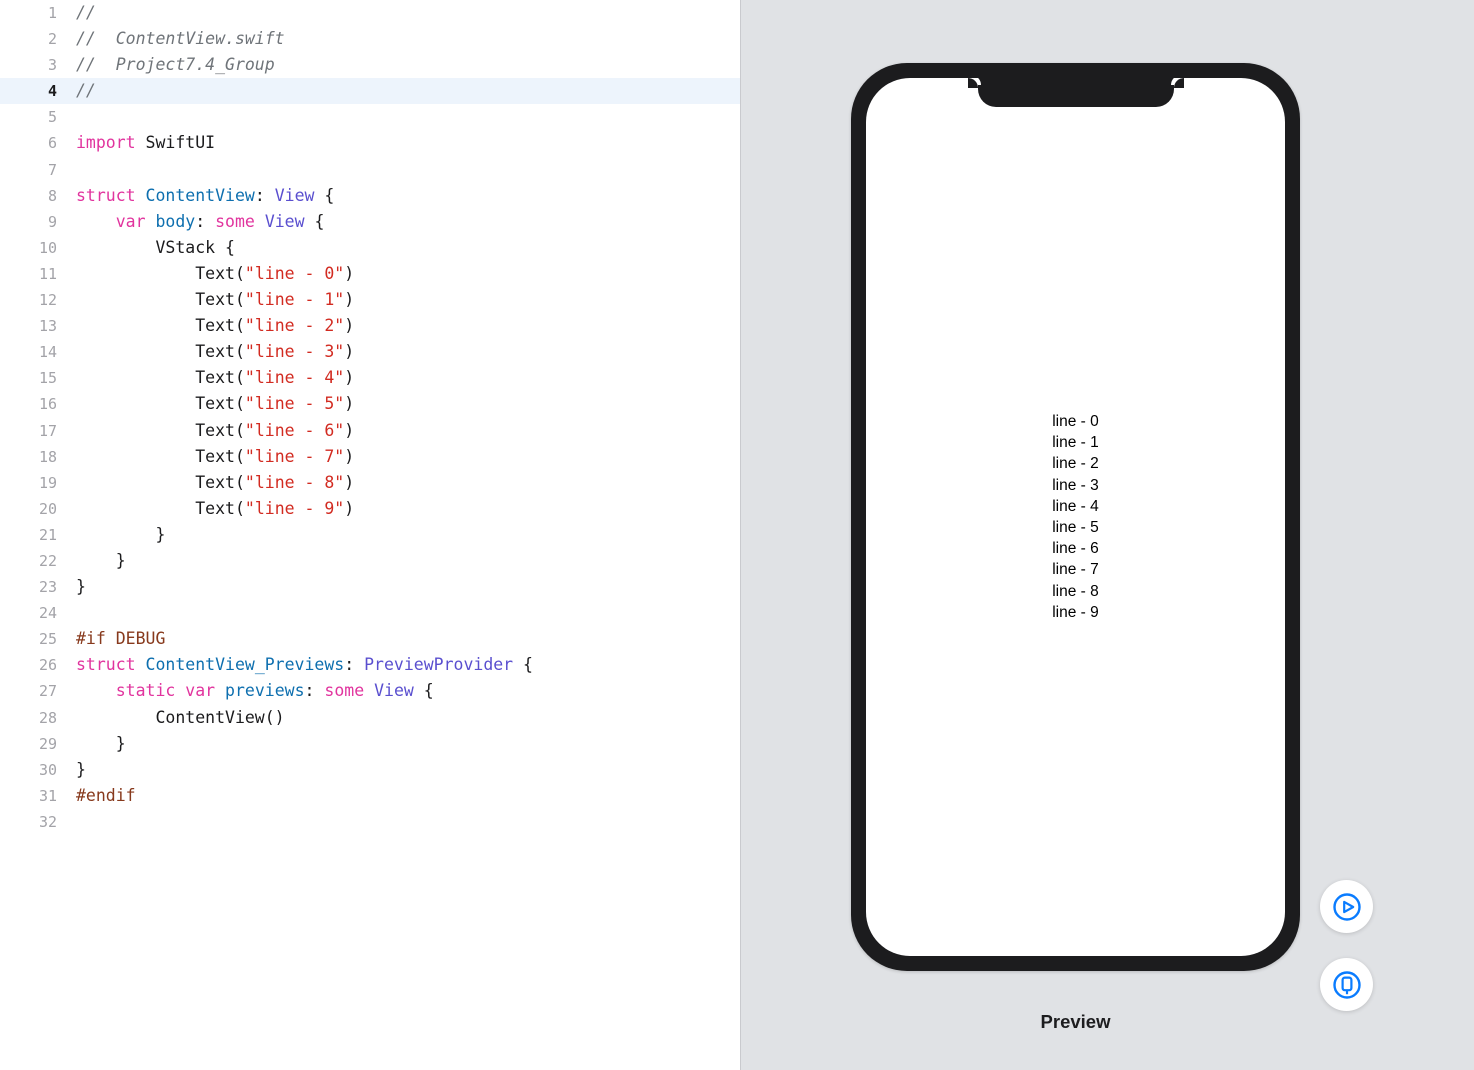 The image size is (1474, 1070). What do you see at coordinates (370, 39) in the screenshot?
I see `code-line: 2 // ContentView.swift` at bounding box center [370, 39].